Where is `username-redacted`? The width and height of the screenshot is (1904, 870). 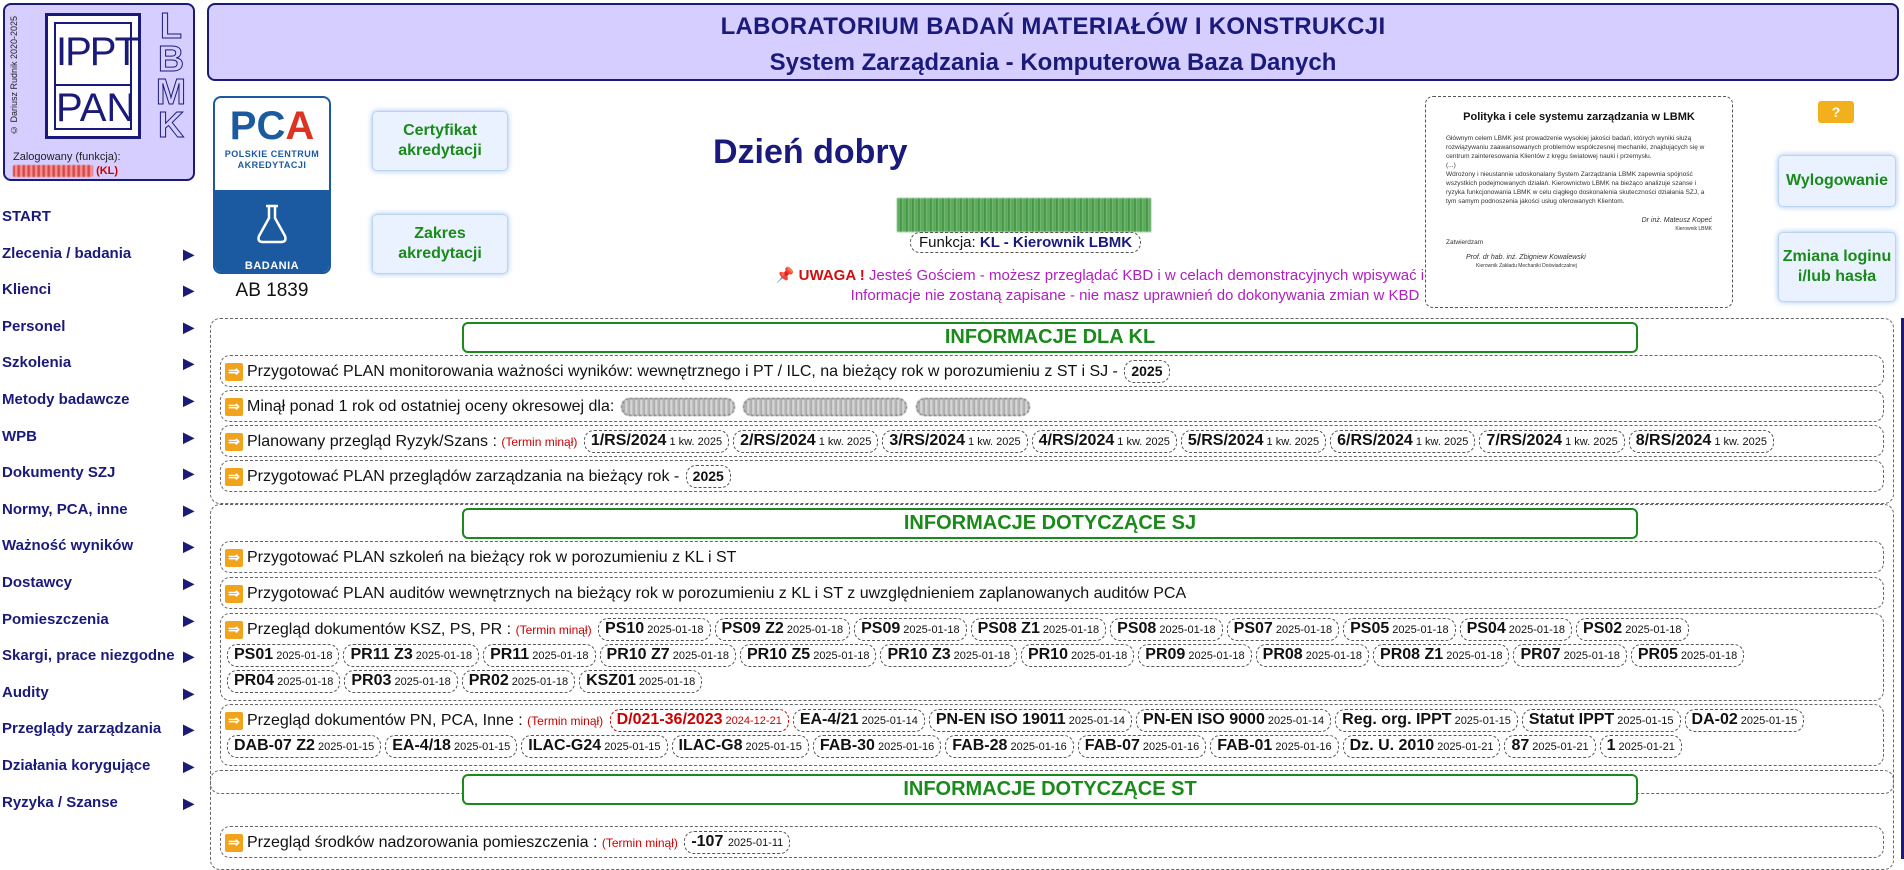
username-redacted is located at coordinates (53, 171).